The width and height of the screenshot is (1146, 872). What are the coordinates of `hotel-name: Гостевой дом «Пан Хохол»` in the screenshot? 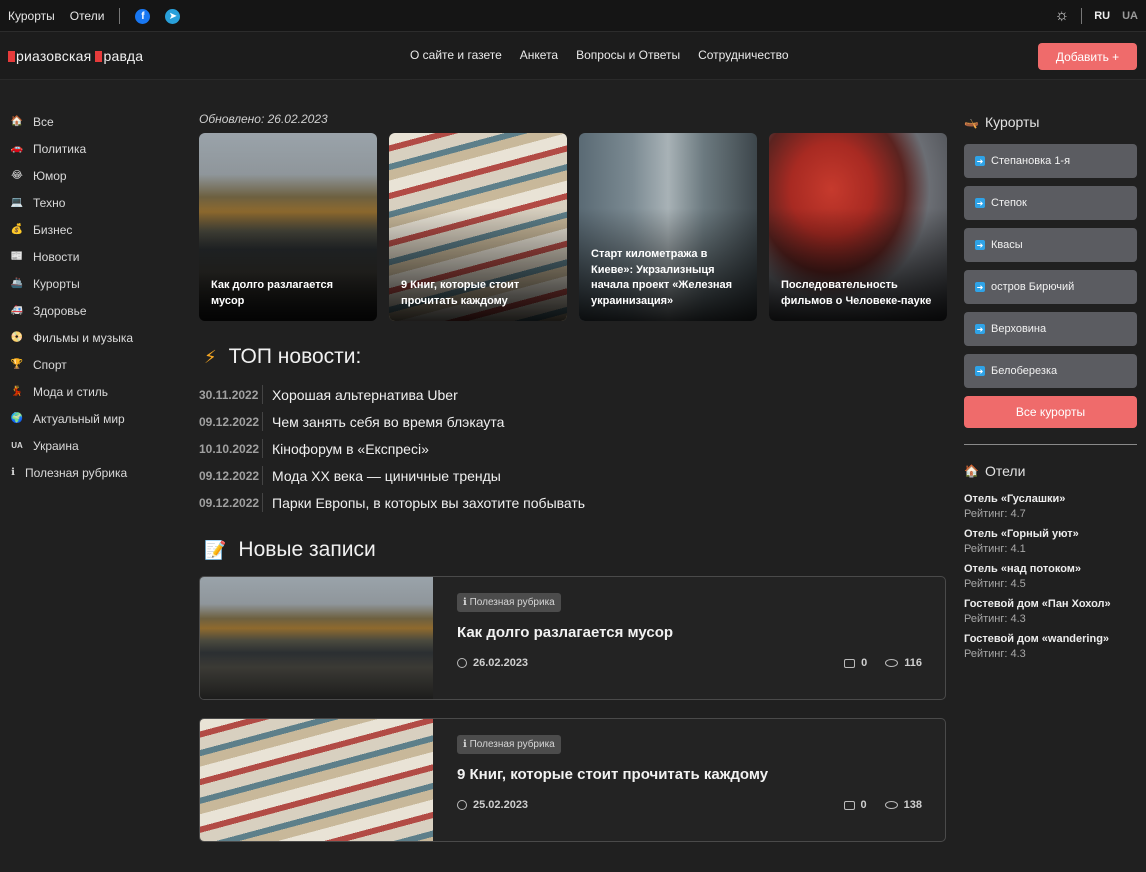 It's located at (1050, 604).